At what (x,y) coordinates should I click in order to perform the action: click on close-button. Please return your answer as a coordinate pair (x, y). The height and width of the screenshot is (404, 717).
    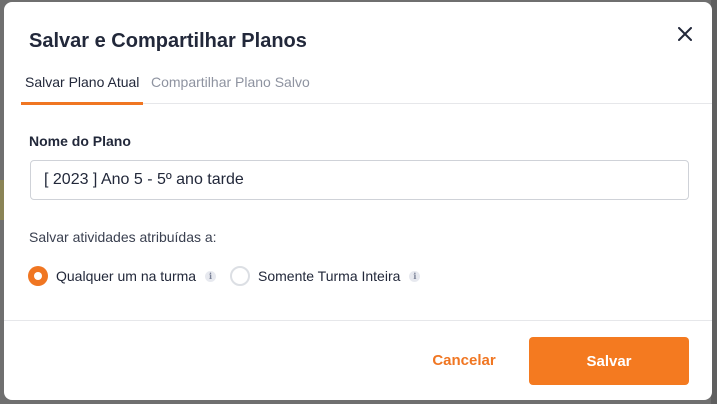
    Looking at the image, I should click on (685, 34).